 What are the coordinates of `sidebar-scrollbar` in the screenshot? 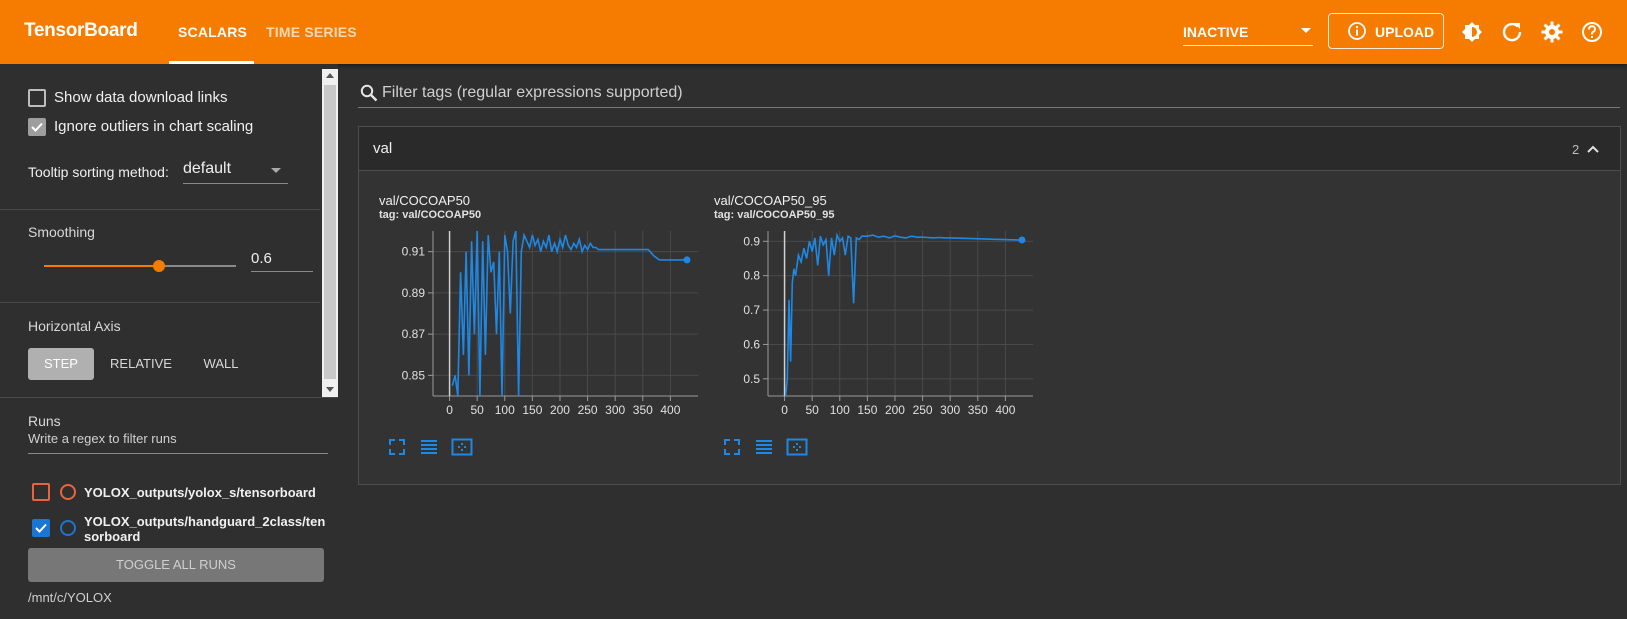 It's located at (330, 233).